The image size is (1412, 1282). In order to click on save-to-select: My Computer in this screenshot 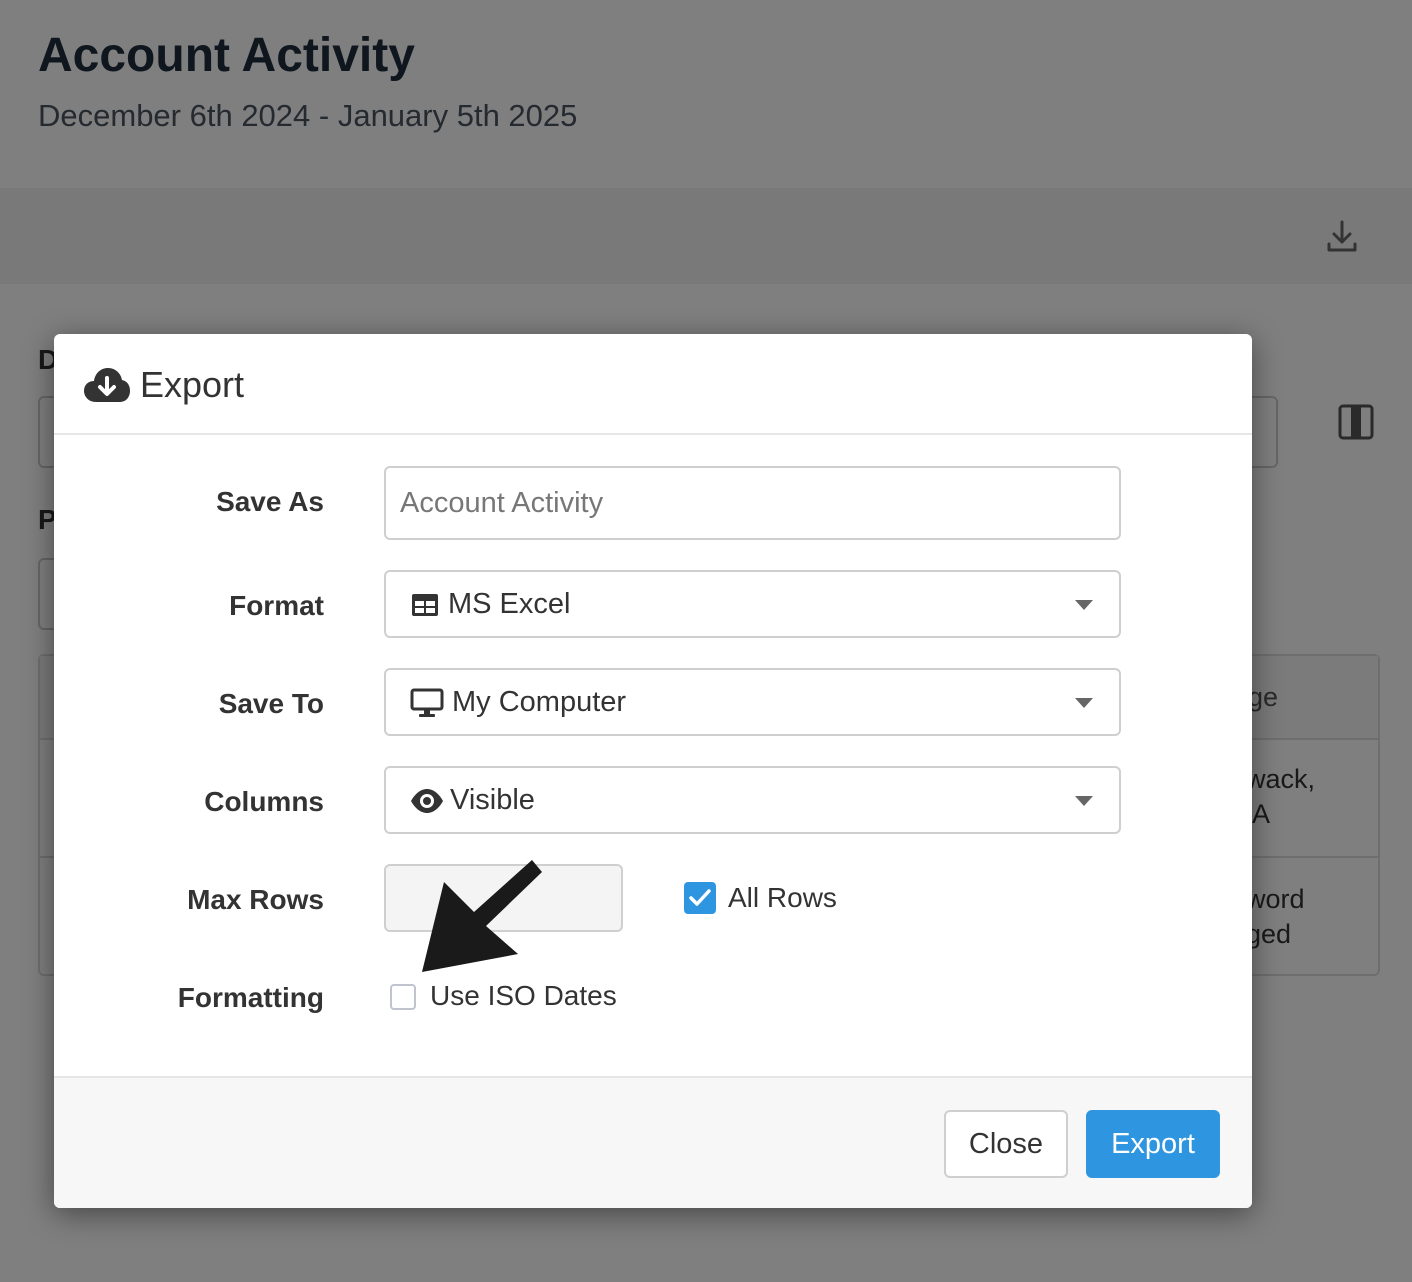, I will do `click(752, 702)`.